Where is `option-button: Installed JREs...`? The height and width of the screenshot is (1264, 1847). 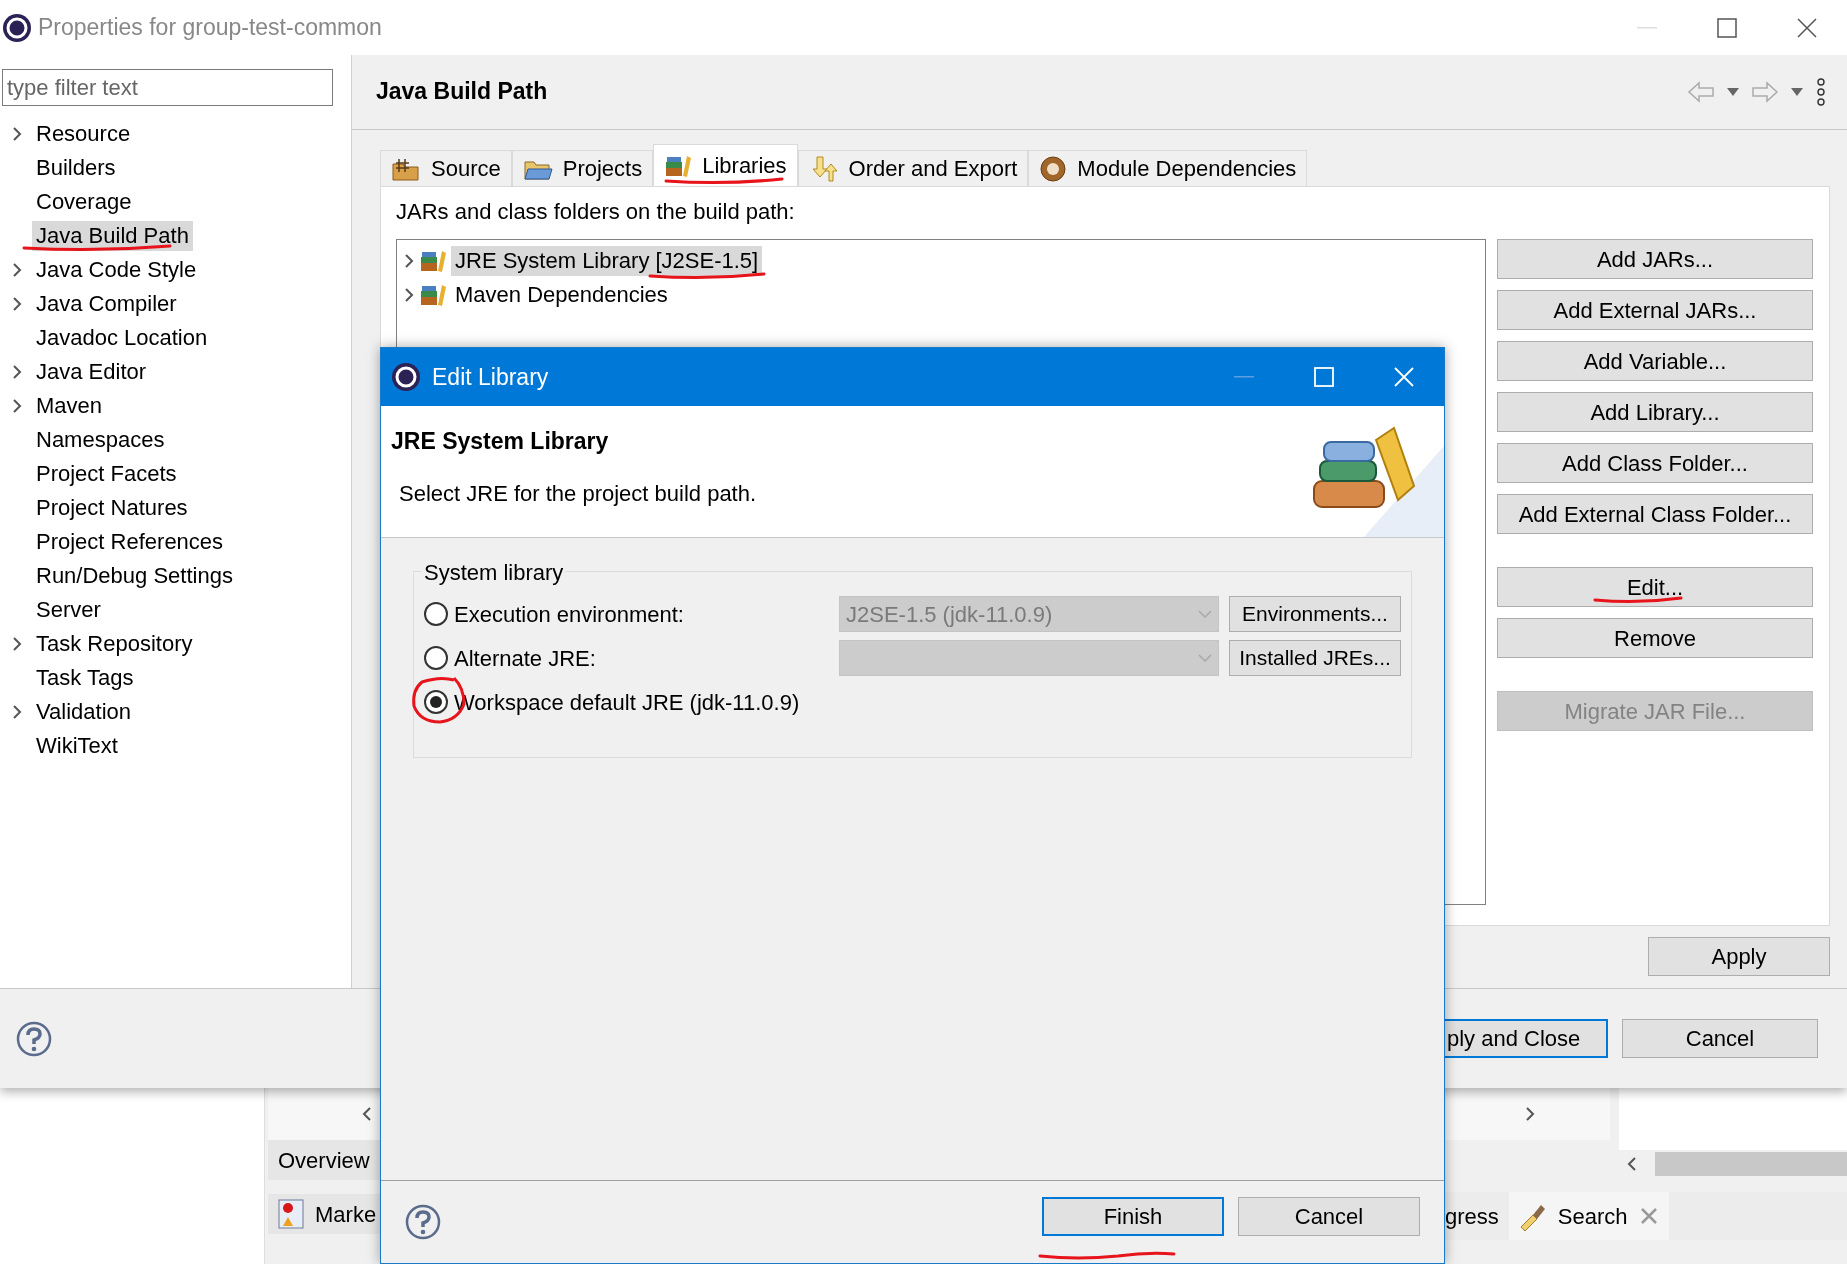 option-button: Installed JREs... is located at coordinates (1315, 658).